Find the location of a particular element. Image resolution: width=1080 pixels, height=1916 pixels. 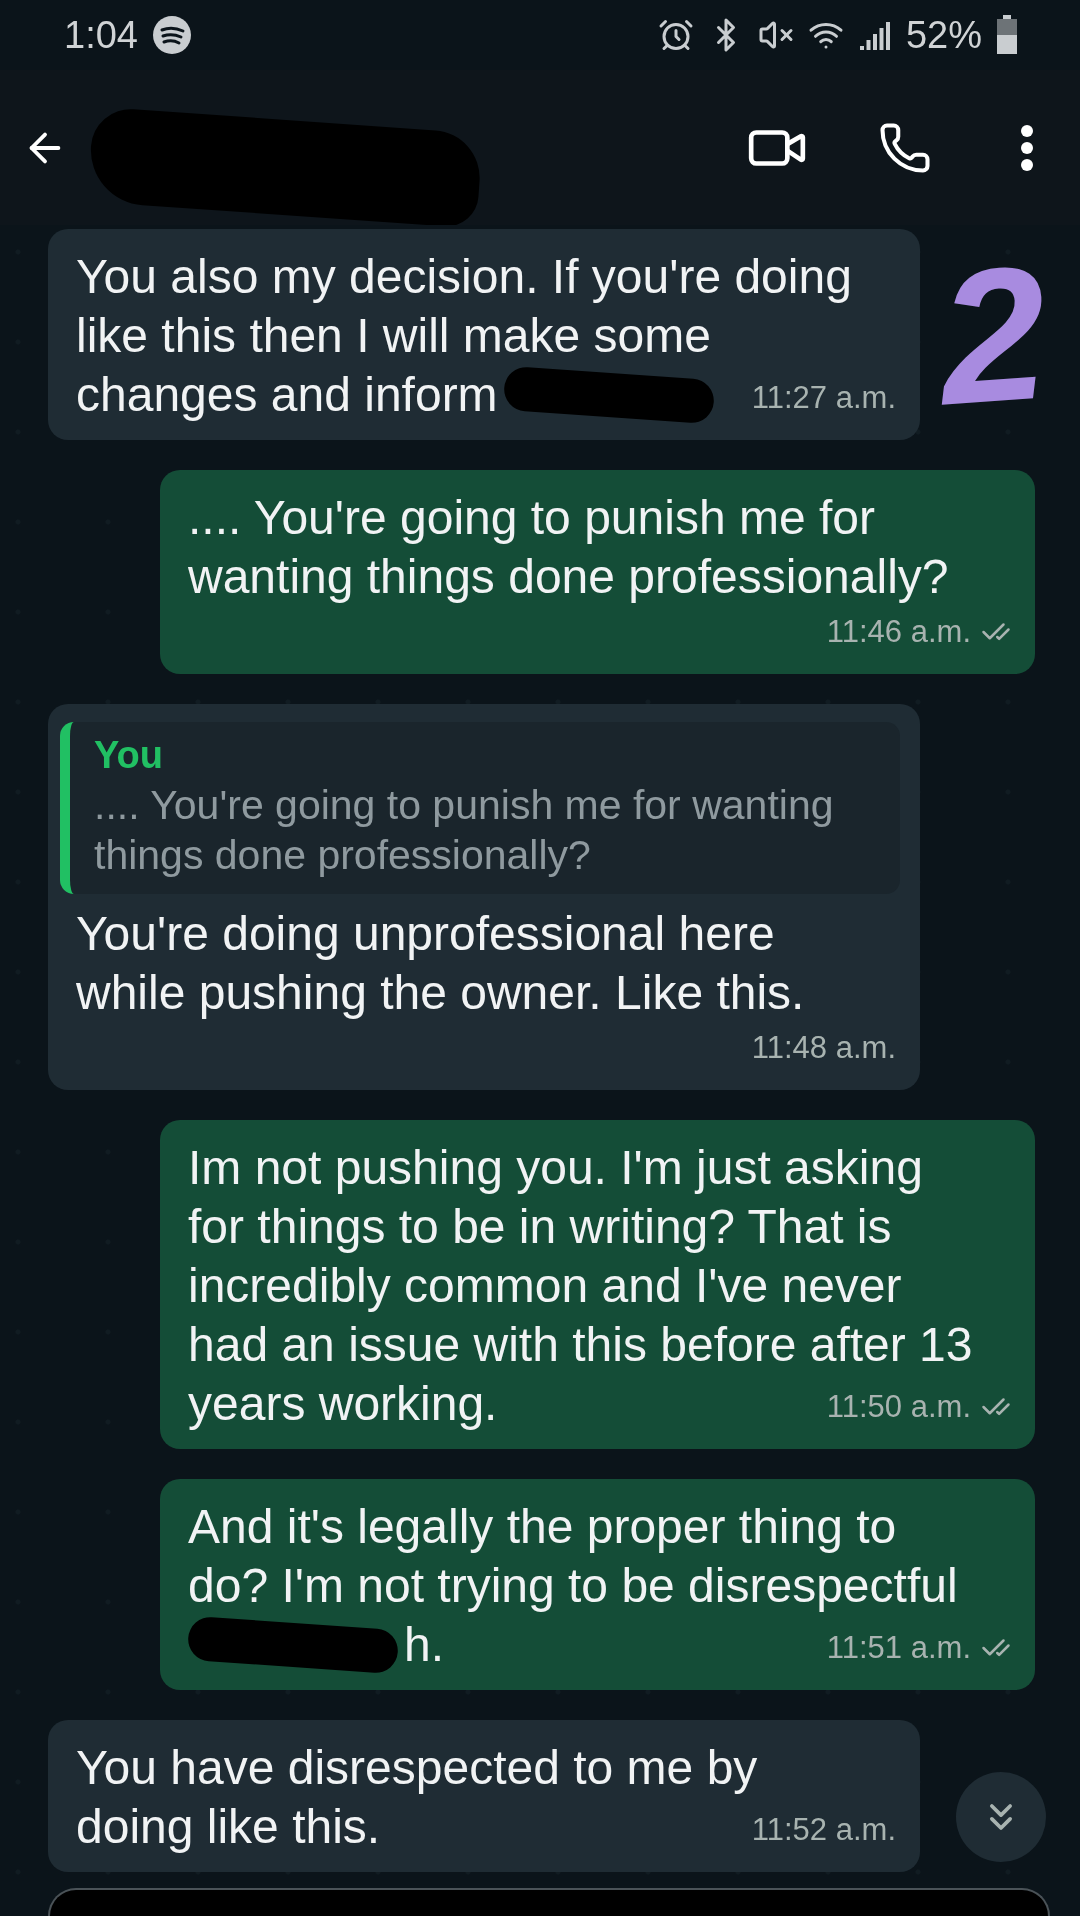

message-text: You have disrespected to me by is located at coordinates (417, 1768).